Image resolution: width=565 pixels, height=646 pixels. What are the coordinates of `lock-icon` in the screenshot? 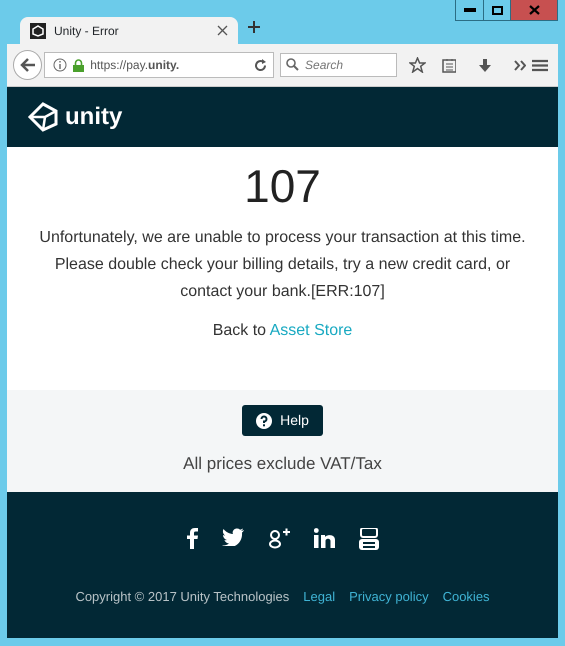 It's located at (78, 65).